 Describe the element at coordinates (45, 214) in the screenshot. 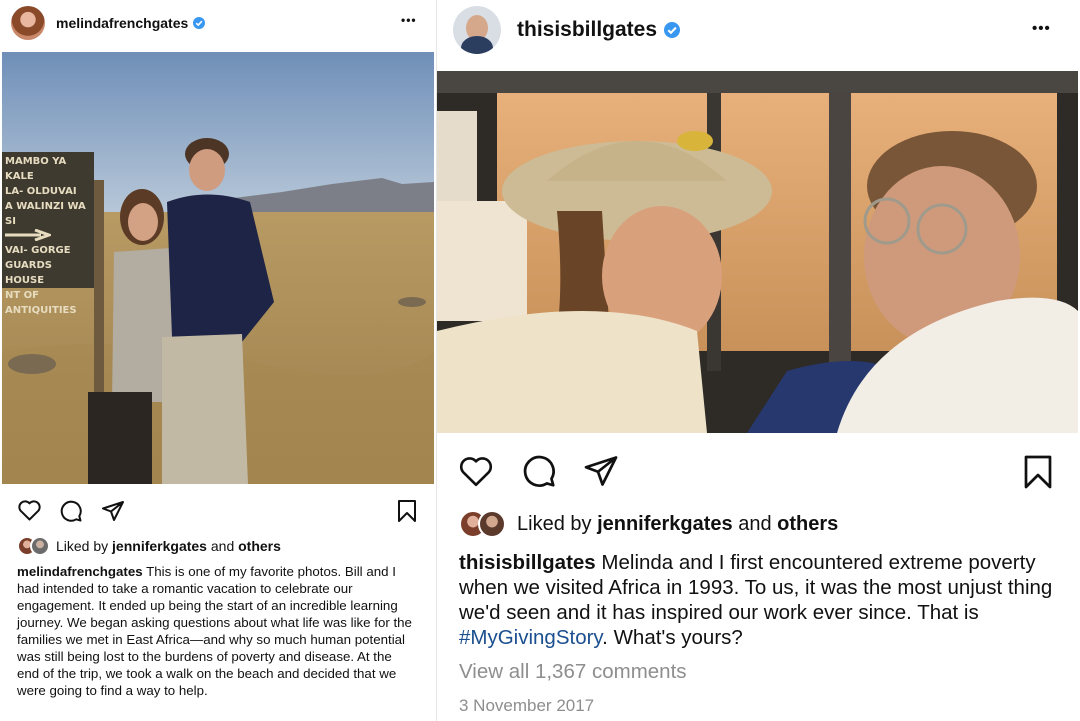

I see `sign-line: A WALINZI WA SI` at that location.